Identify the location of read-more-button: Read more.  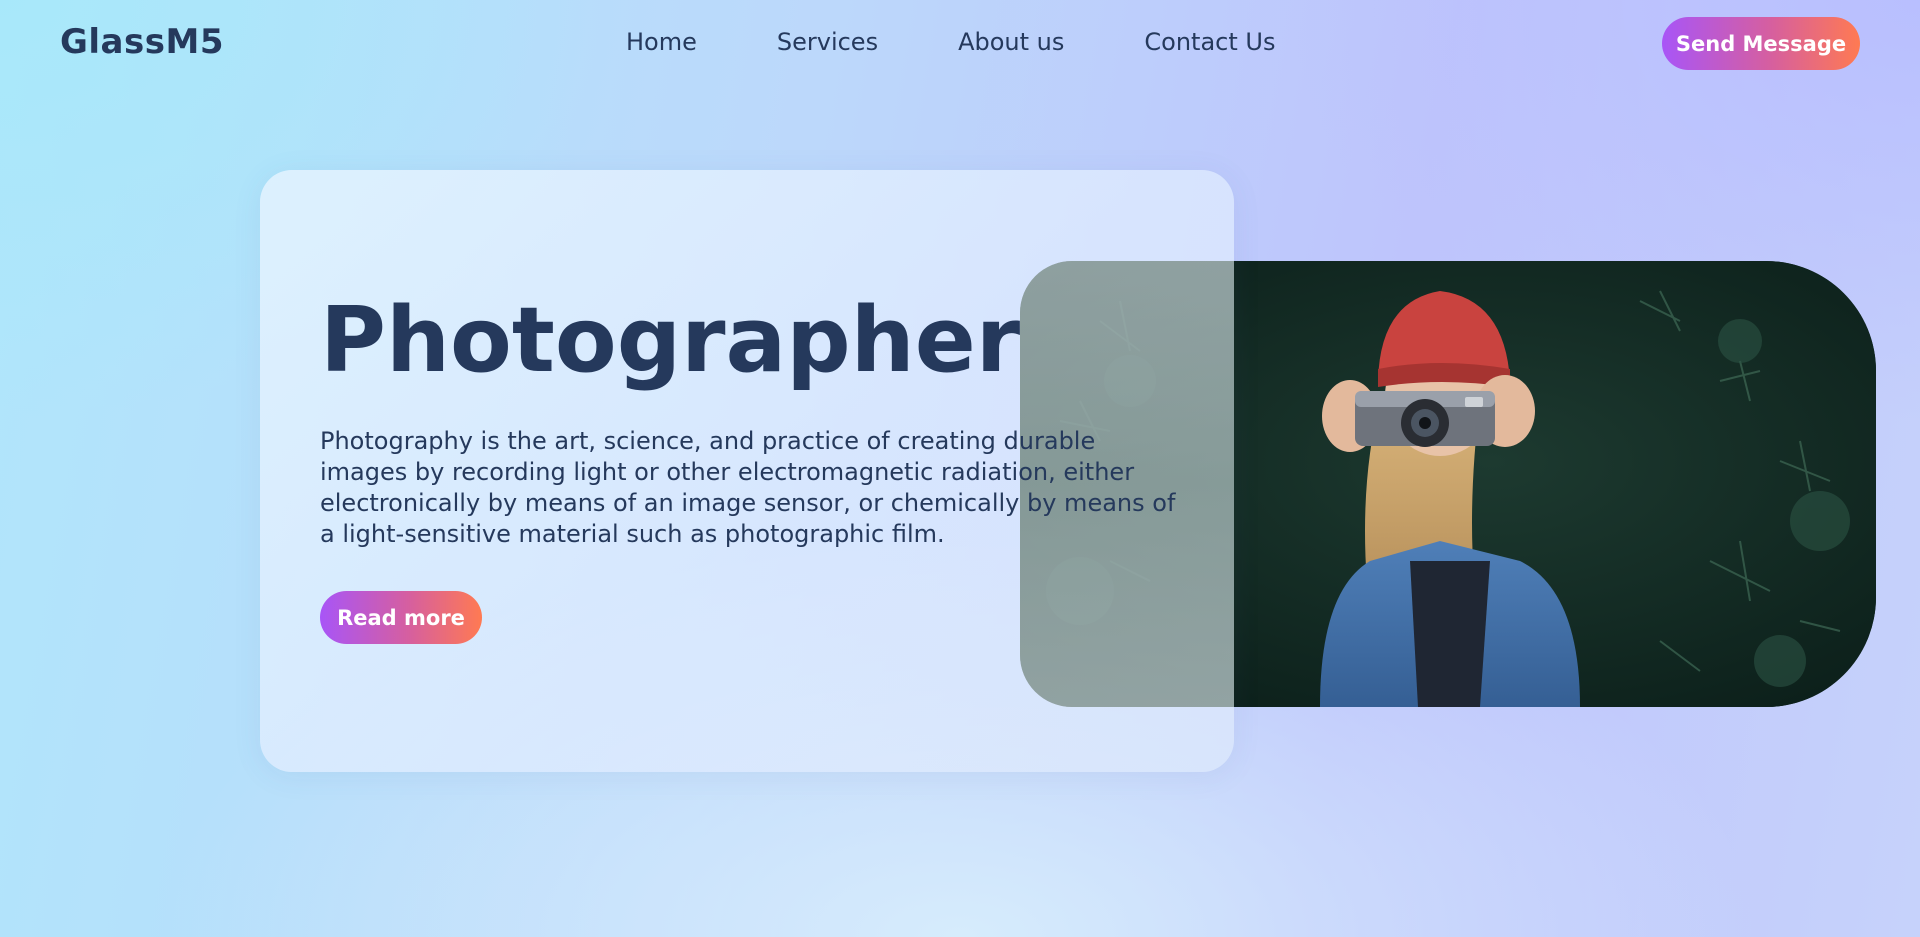
(401, 617).